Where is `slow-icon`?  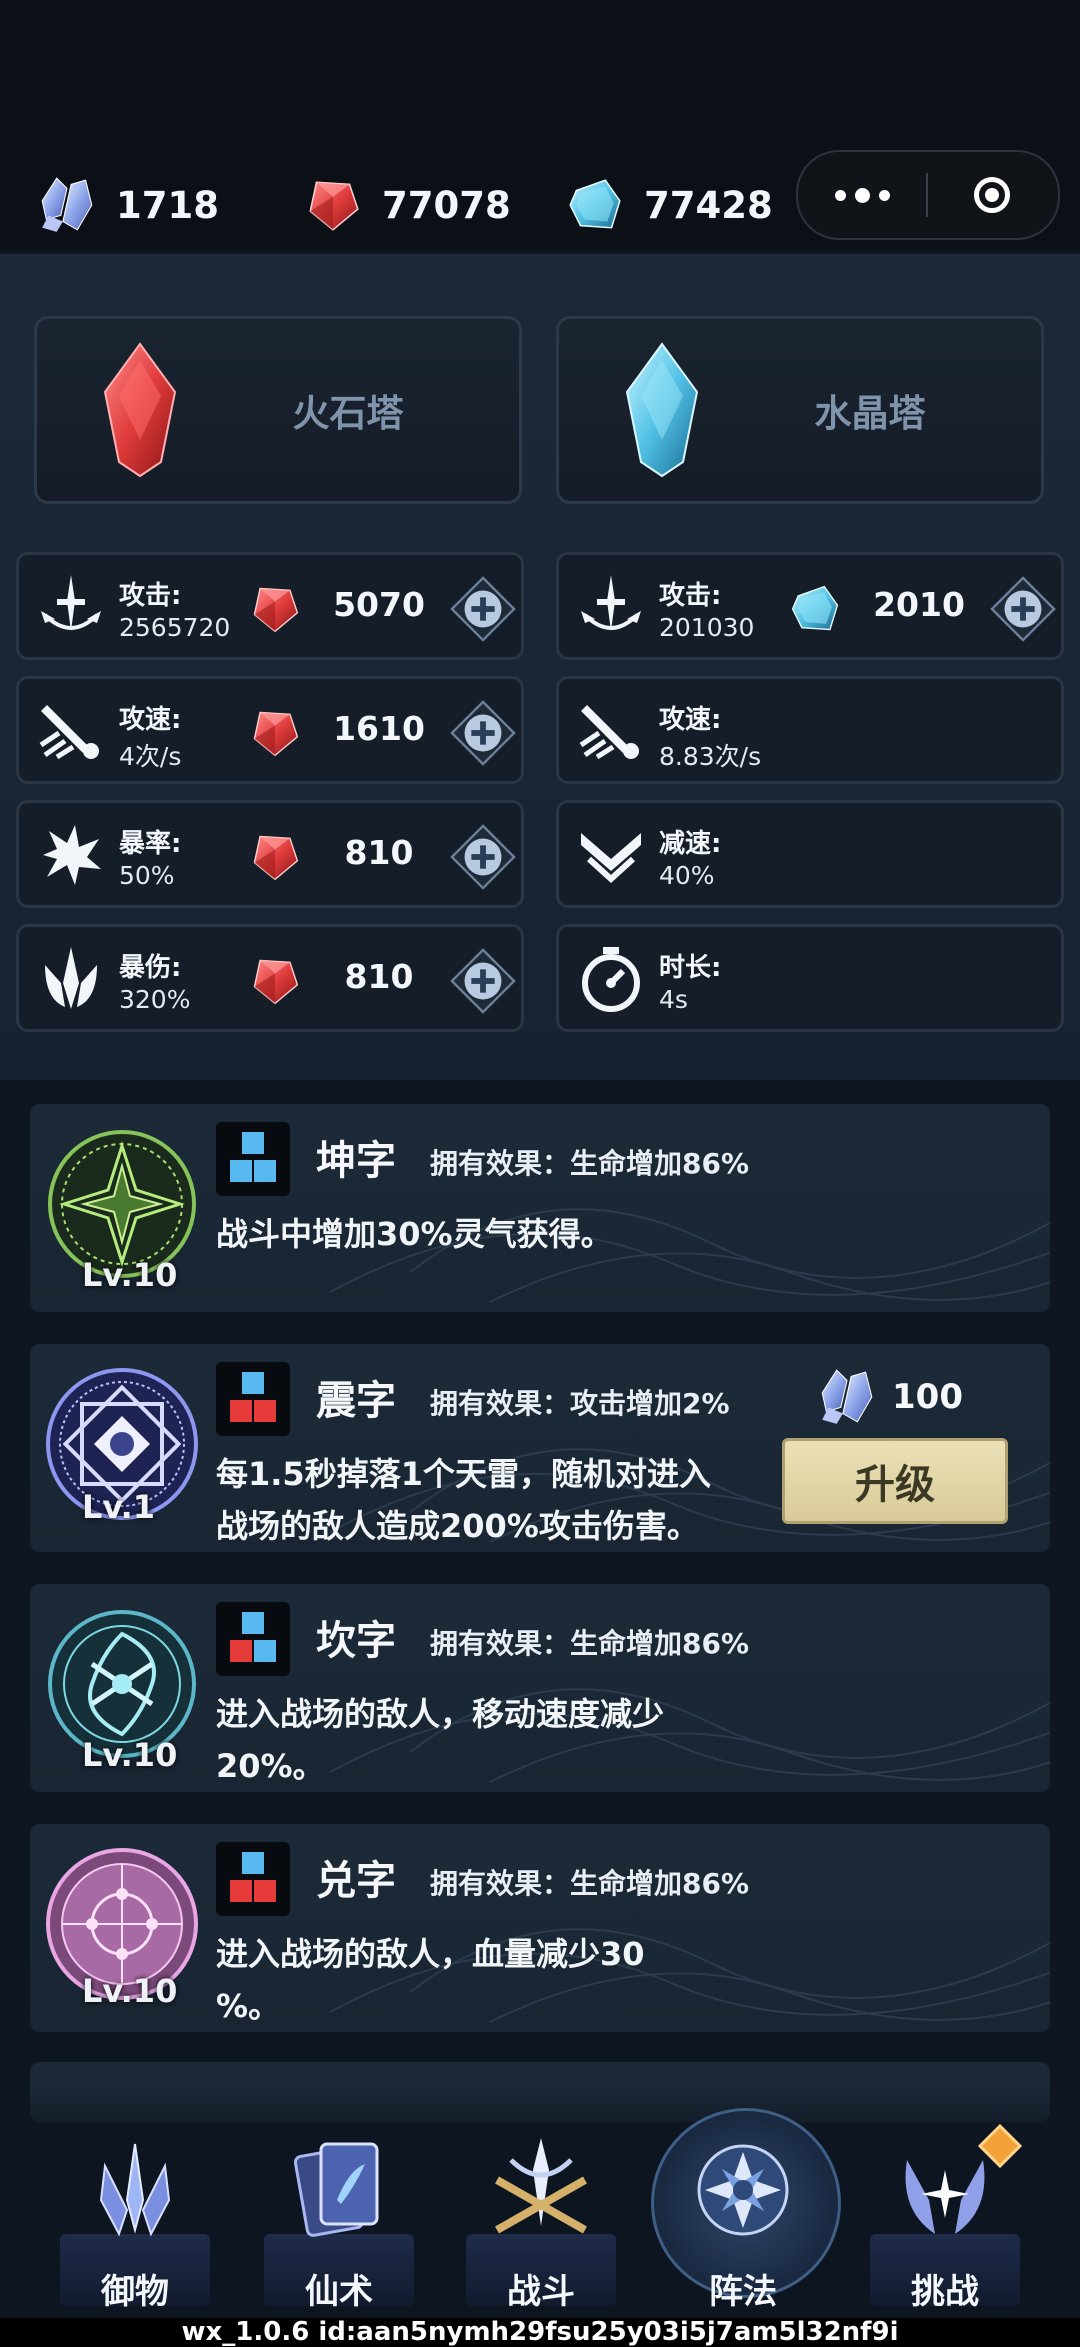
slow-icon is located at coordinates (611, 855).